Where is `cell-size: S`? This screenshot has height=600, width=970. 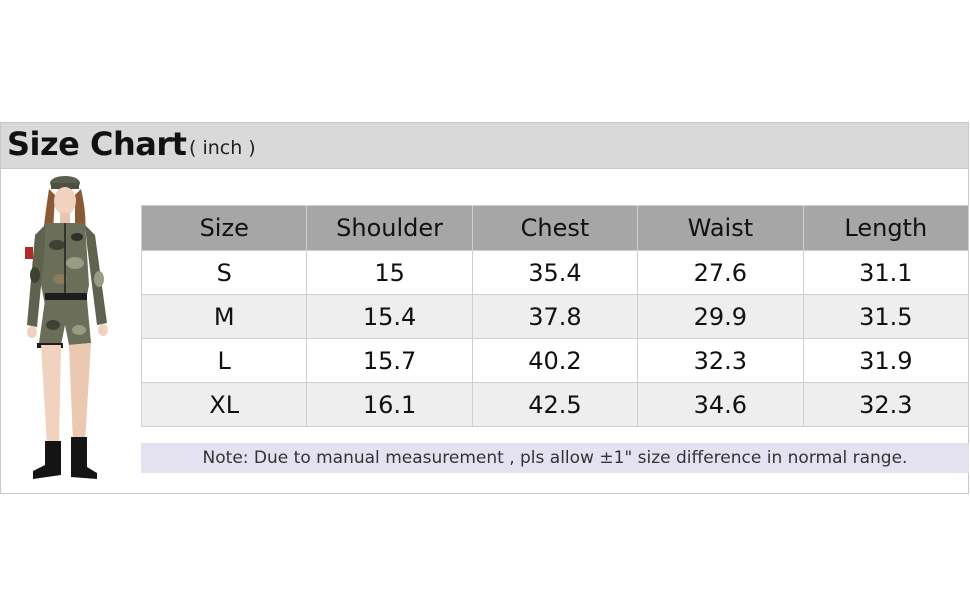
cell-size: S is located at coordinates (224, 272).